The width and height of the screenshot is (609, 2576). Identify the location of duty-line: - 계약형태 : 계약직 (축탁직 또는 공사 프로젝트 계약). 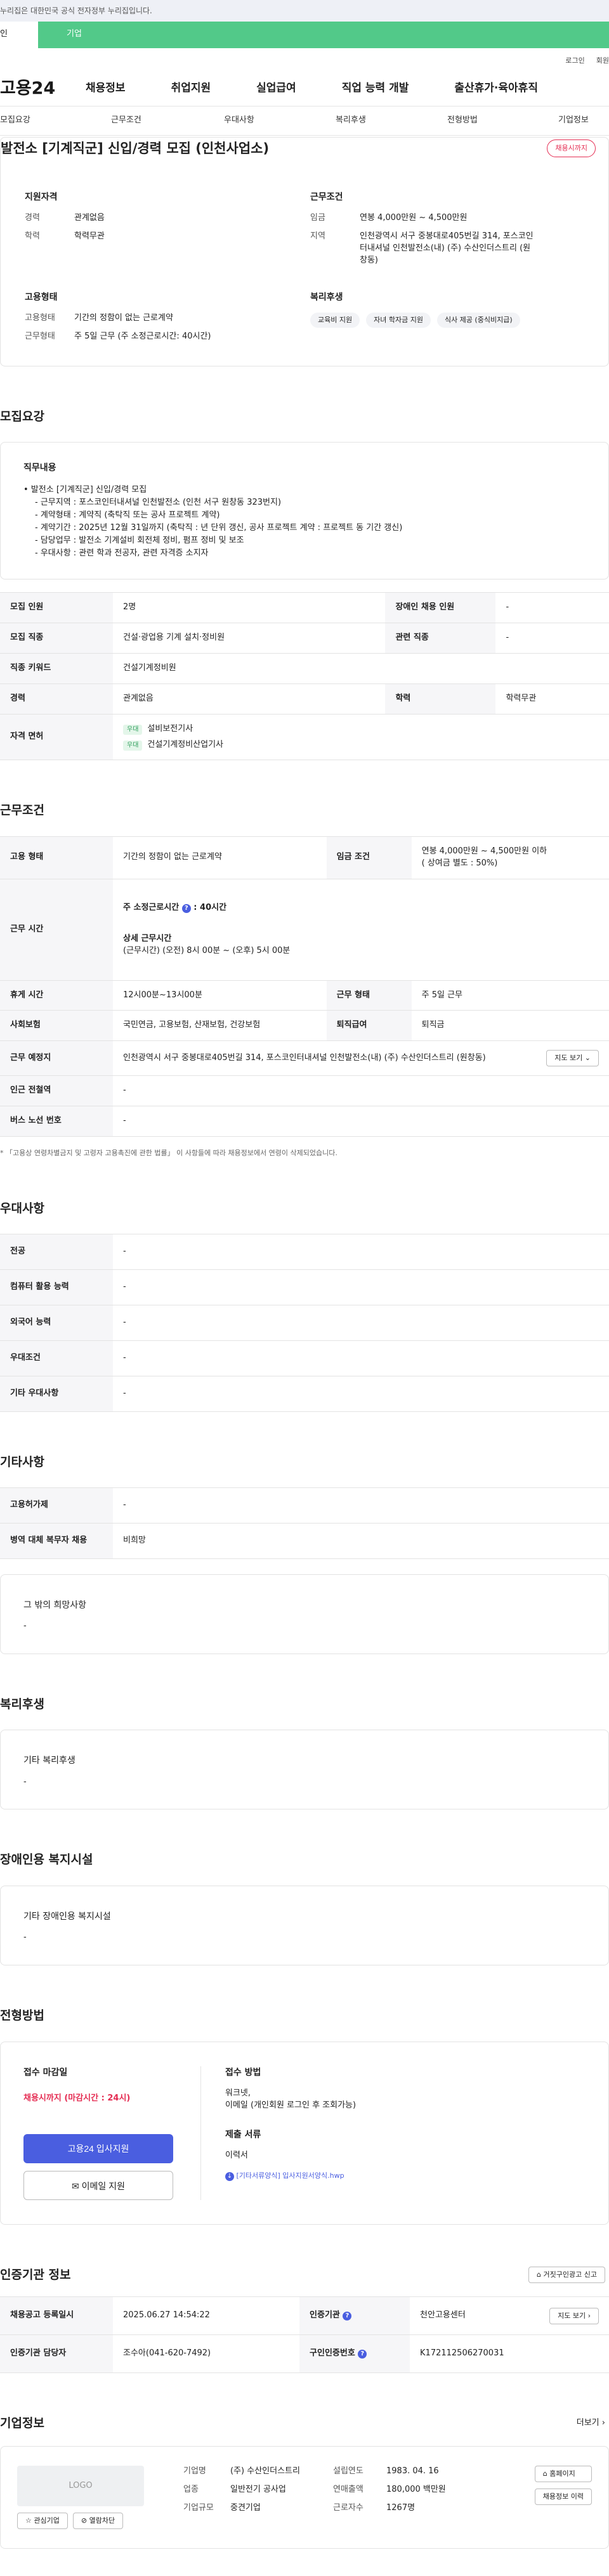
(128, 515).